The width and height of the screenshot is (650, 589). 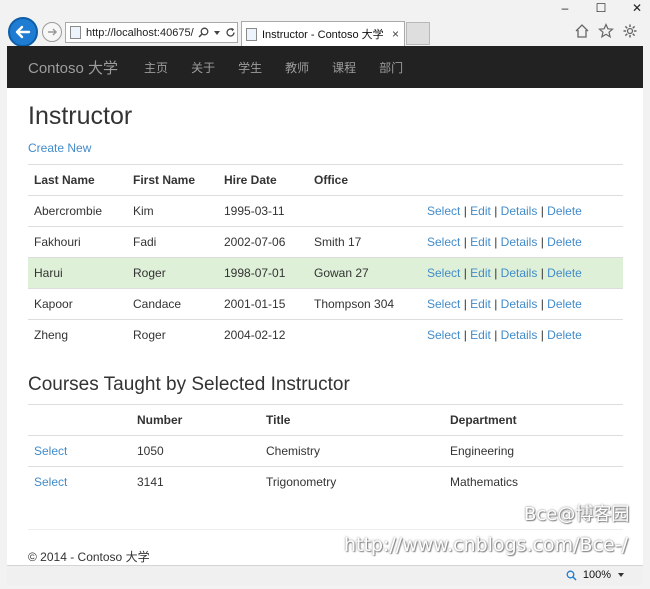 I want to click on window-frame-left, so click(x=3, y=317).